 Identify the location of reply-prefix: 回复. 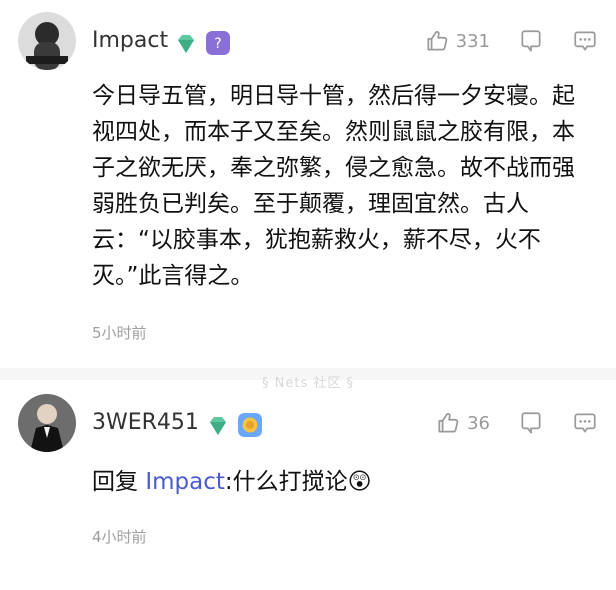
(115, 482).